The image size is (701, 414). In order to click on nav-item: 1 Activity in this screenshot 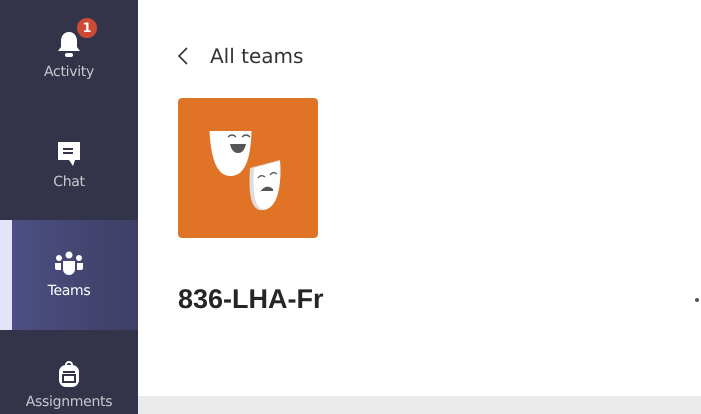, I will do `click(69, 55)`.